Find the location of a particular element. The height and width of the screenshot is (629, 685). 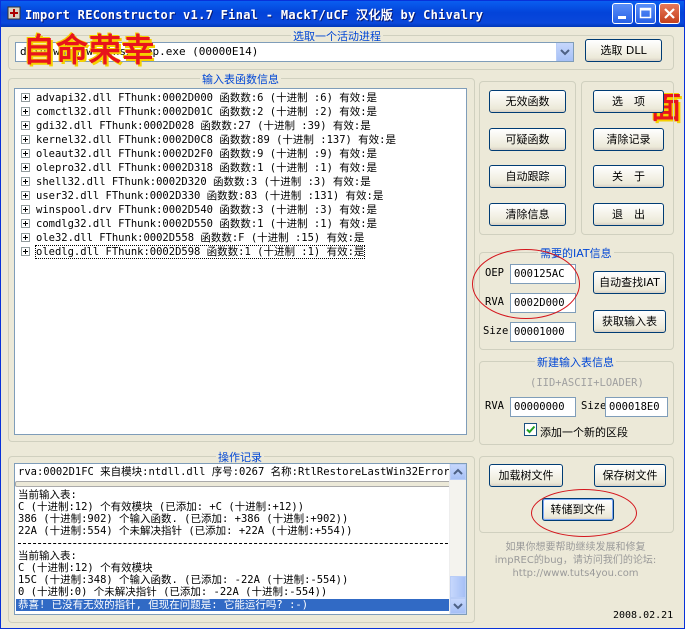

new-import-label: 新建输入表信息 is located at coordinates (575, 362).